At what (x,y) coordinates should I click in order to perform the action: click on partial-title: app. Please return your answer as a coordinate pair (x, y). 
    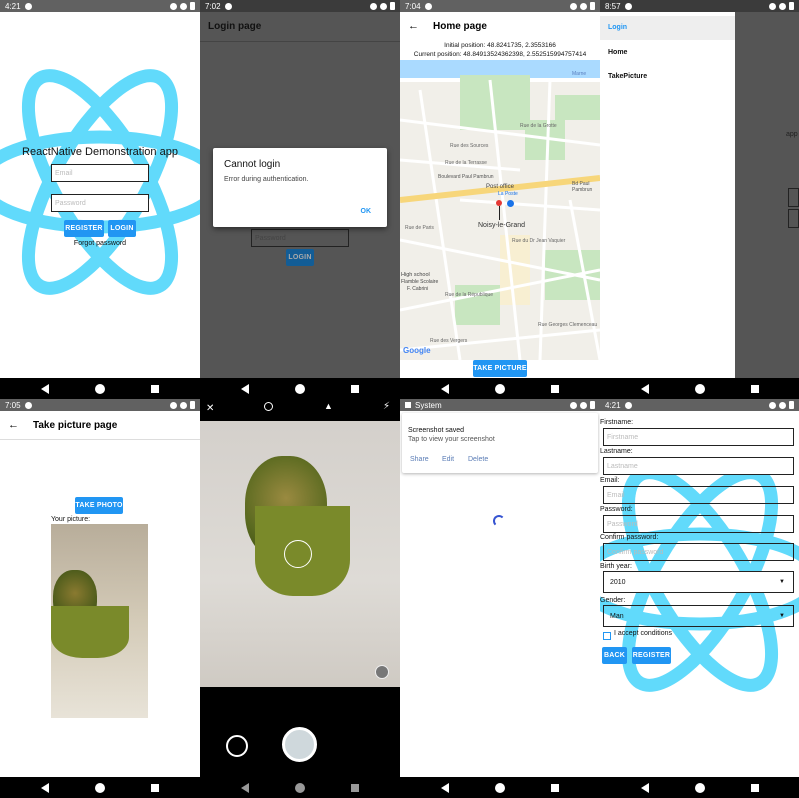
    Looking at the image, I should click on (792, 134).